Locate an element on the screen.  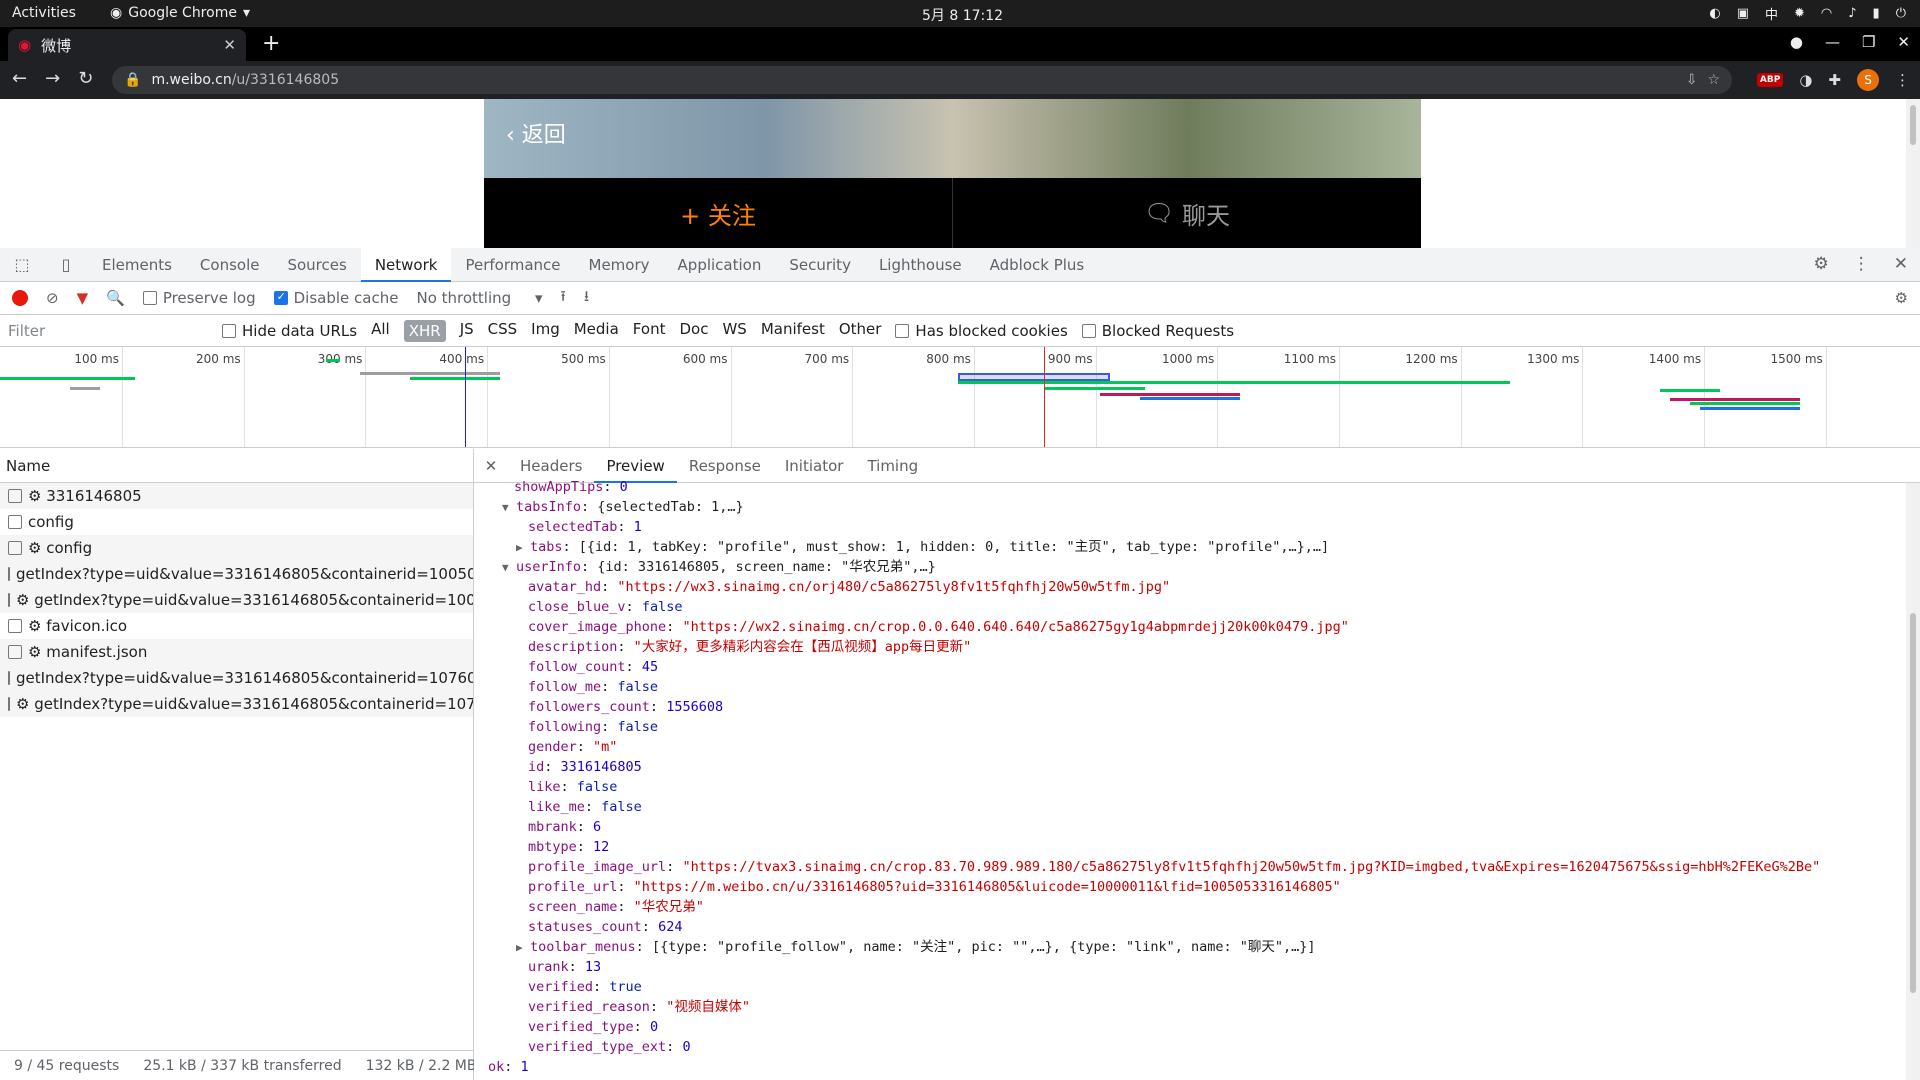
expand-down-icon: ▼ is located at coordinates (509, 507).